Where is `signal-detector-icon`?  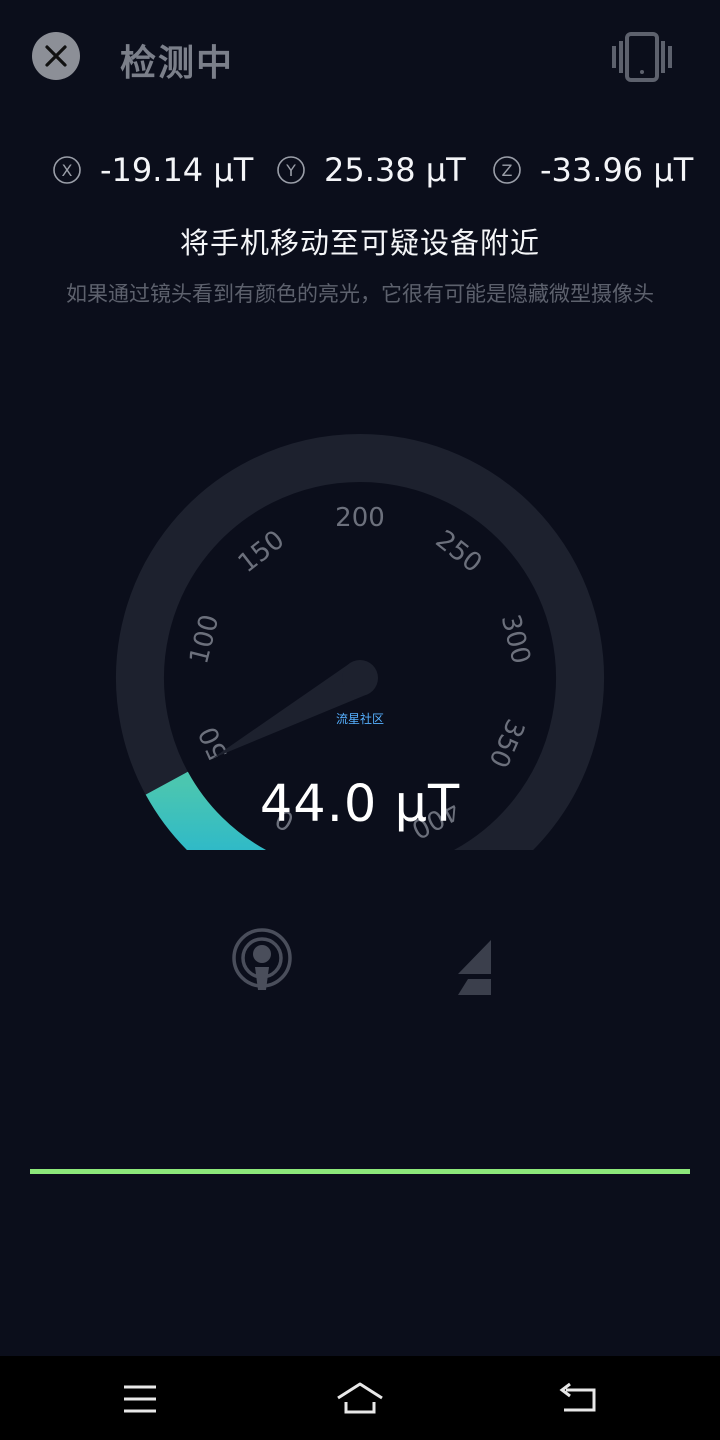 signal-detector-icon is located at coordinates (262, 959).